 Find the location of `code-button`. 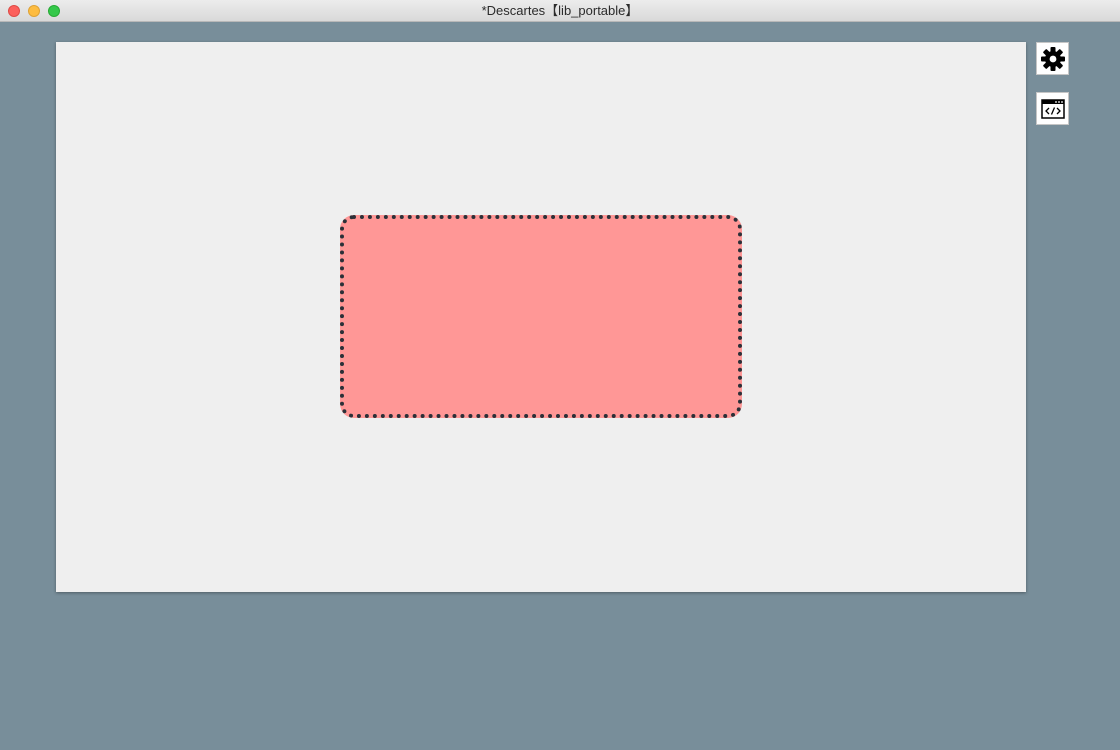

code-button is located at coordinates (1052, 108).